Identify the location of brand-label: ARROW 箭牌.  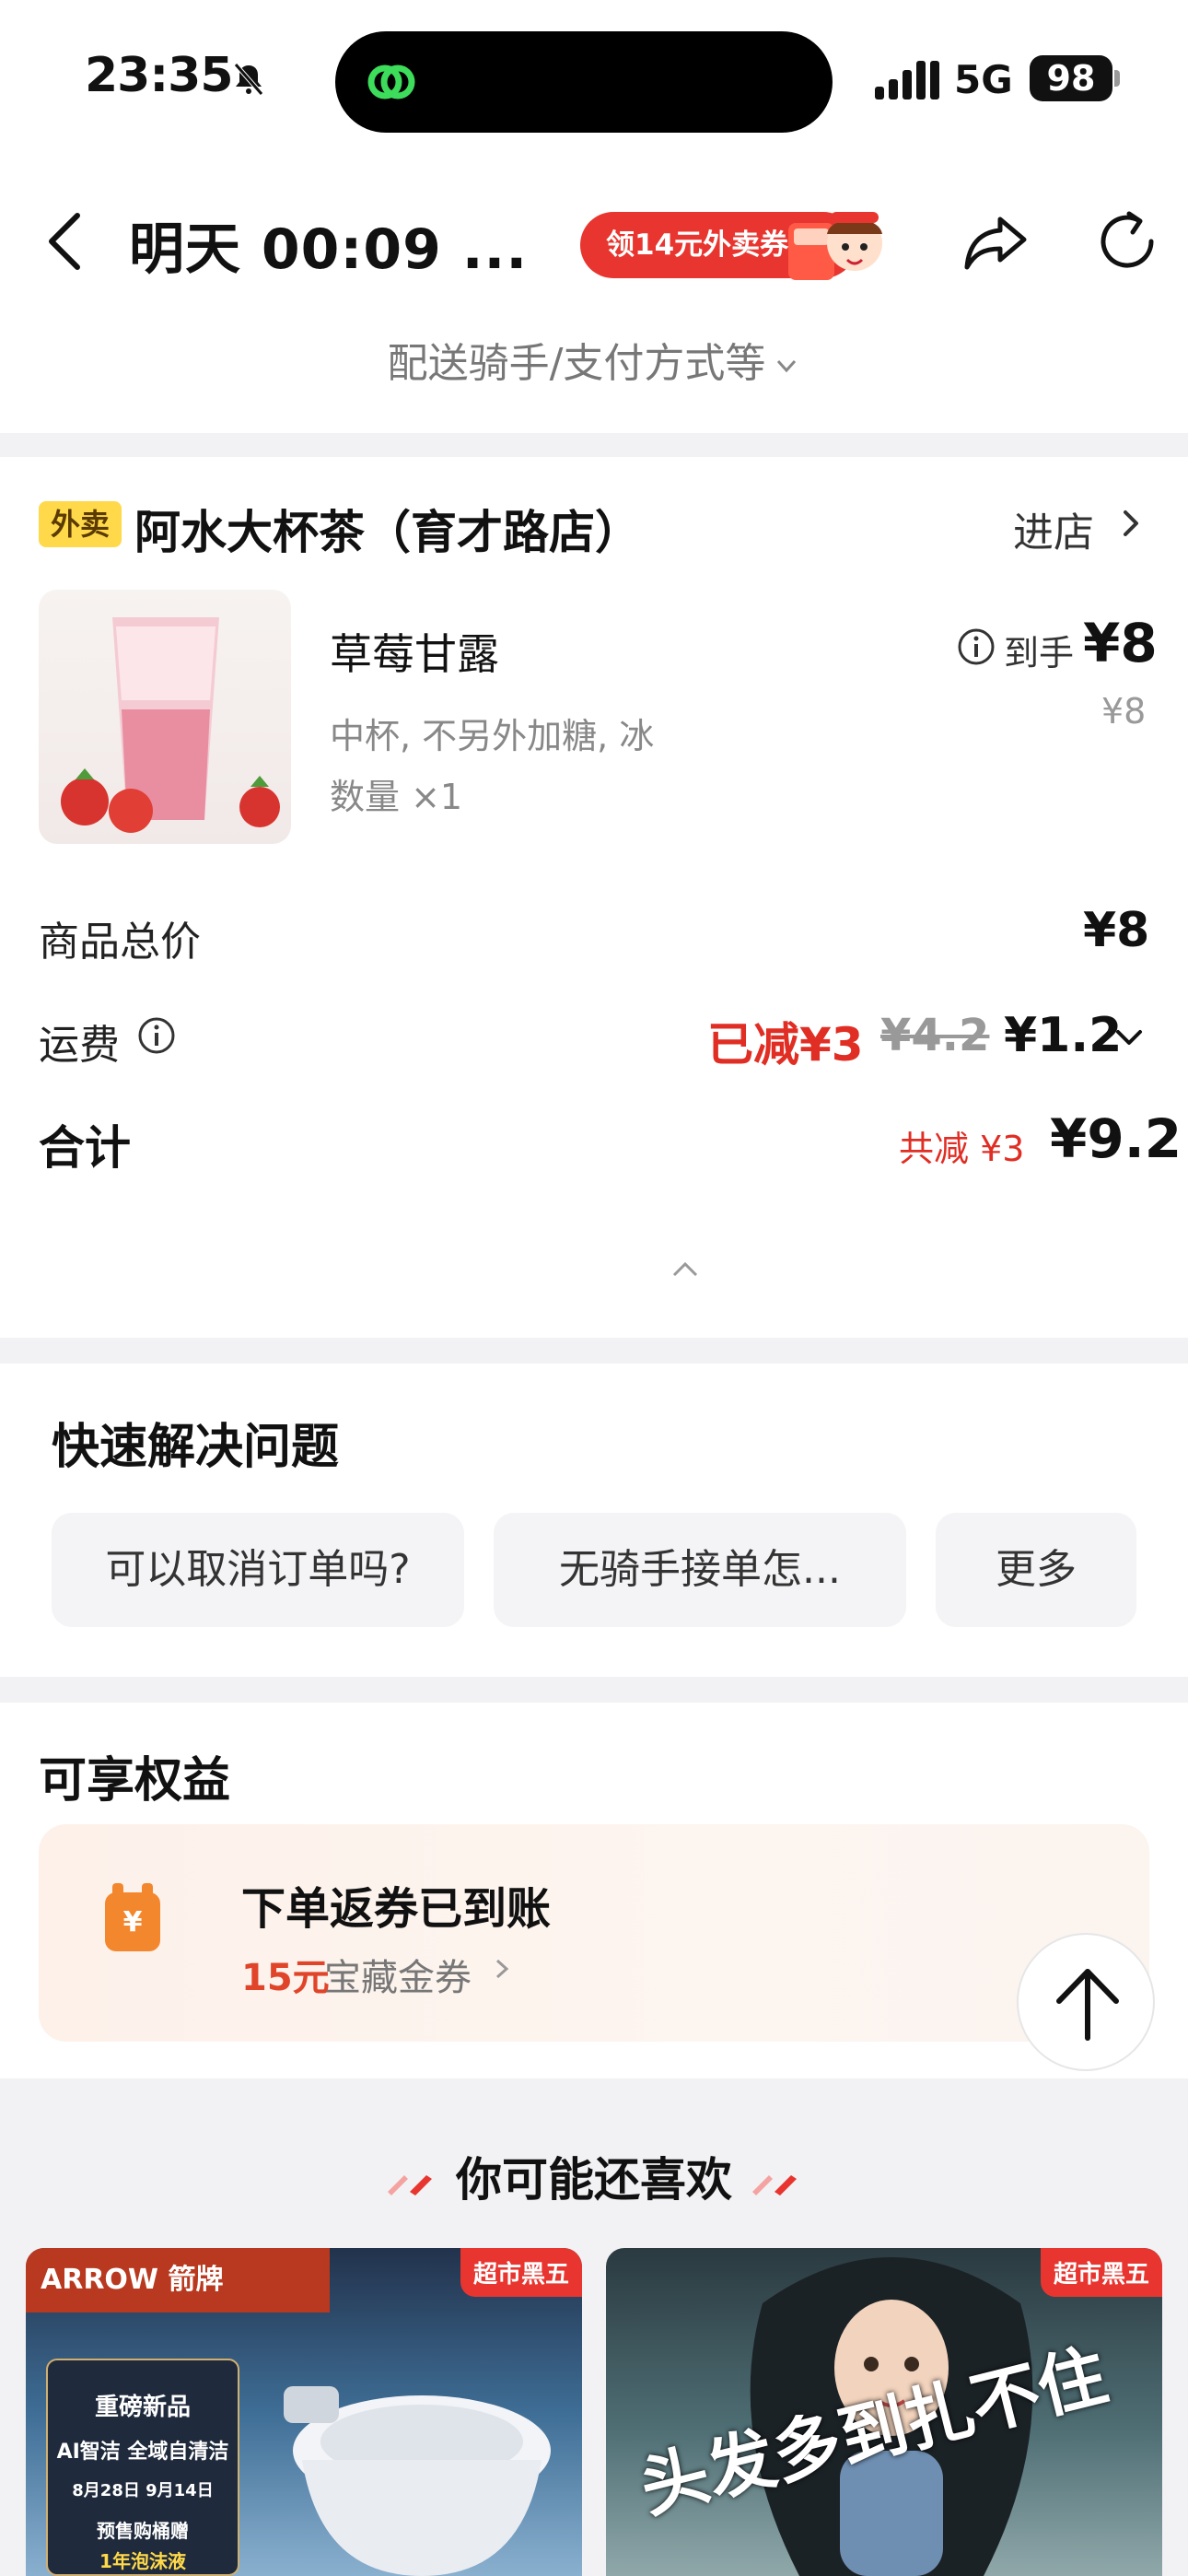
(178, 2280).